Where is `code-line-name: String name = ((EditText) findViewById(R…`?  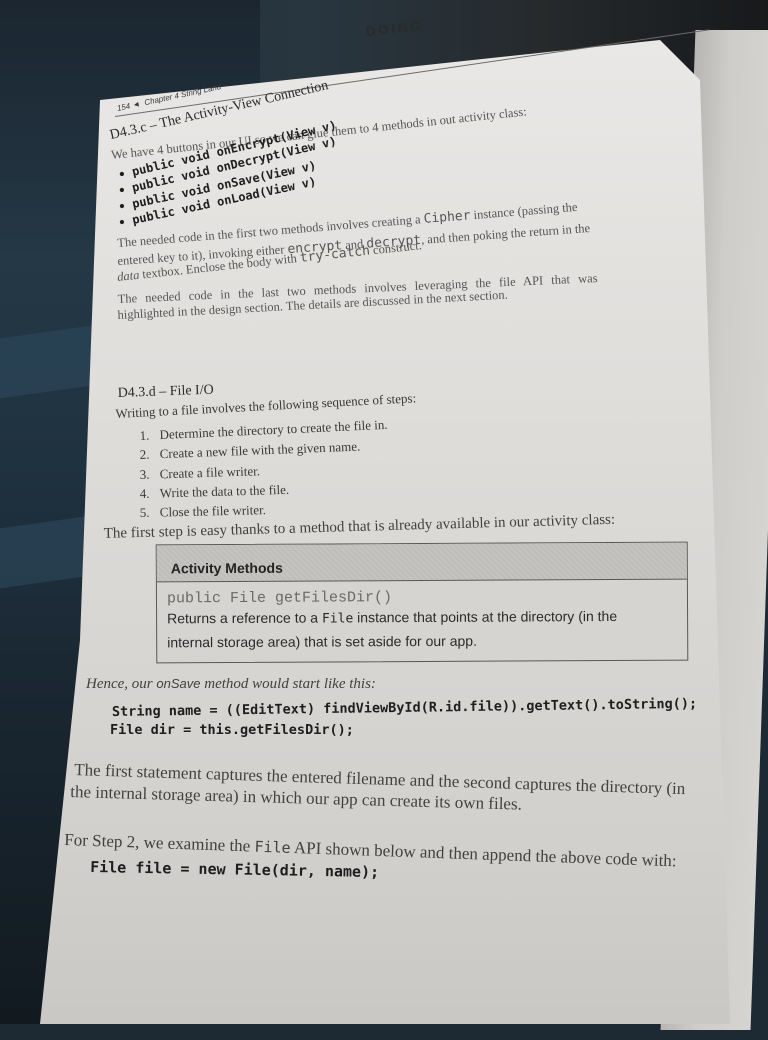 code-line-name: String name = ((EditText) findViewById(R… is located at coordinates (404, 707).